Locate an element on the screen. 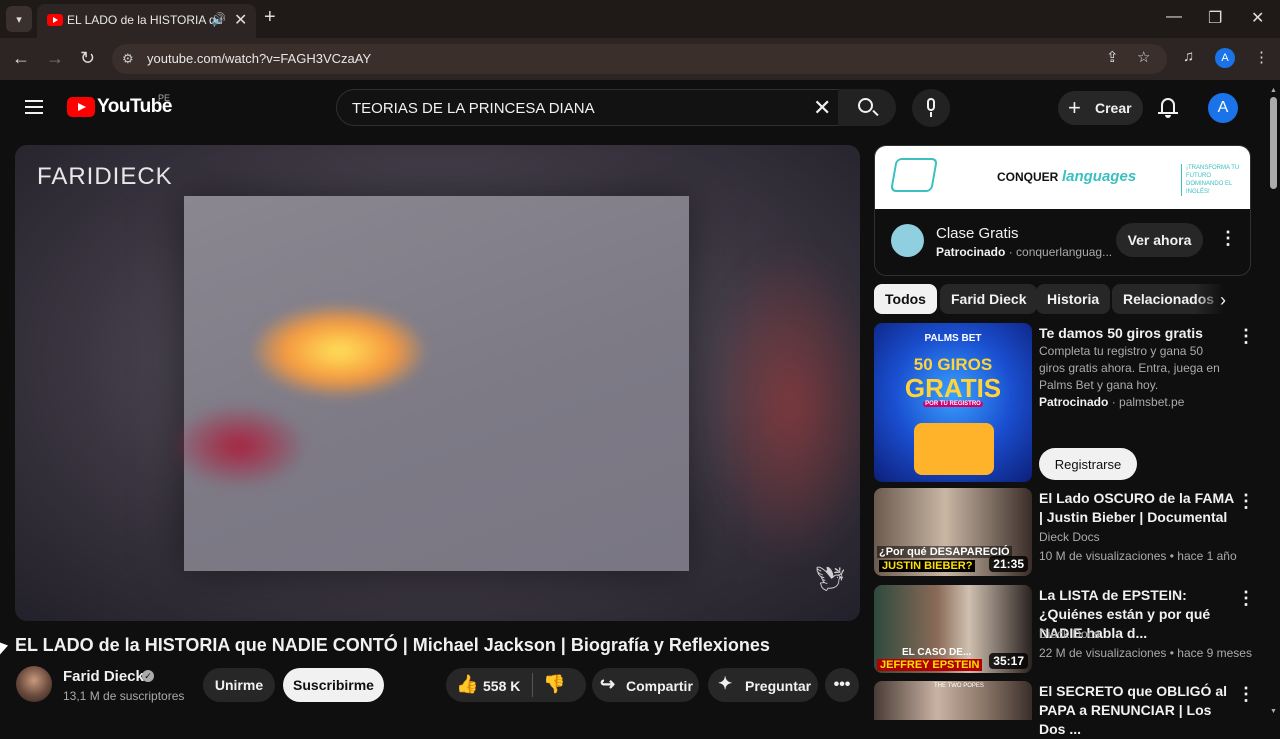  promo-thumb-line2: GRATIS is located at coordinates (953, 388).